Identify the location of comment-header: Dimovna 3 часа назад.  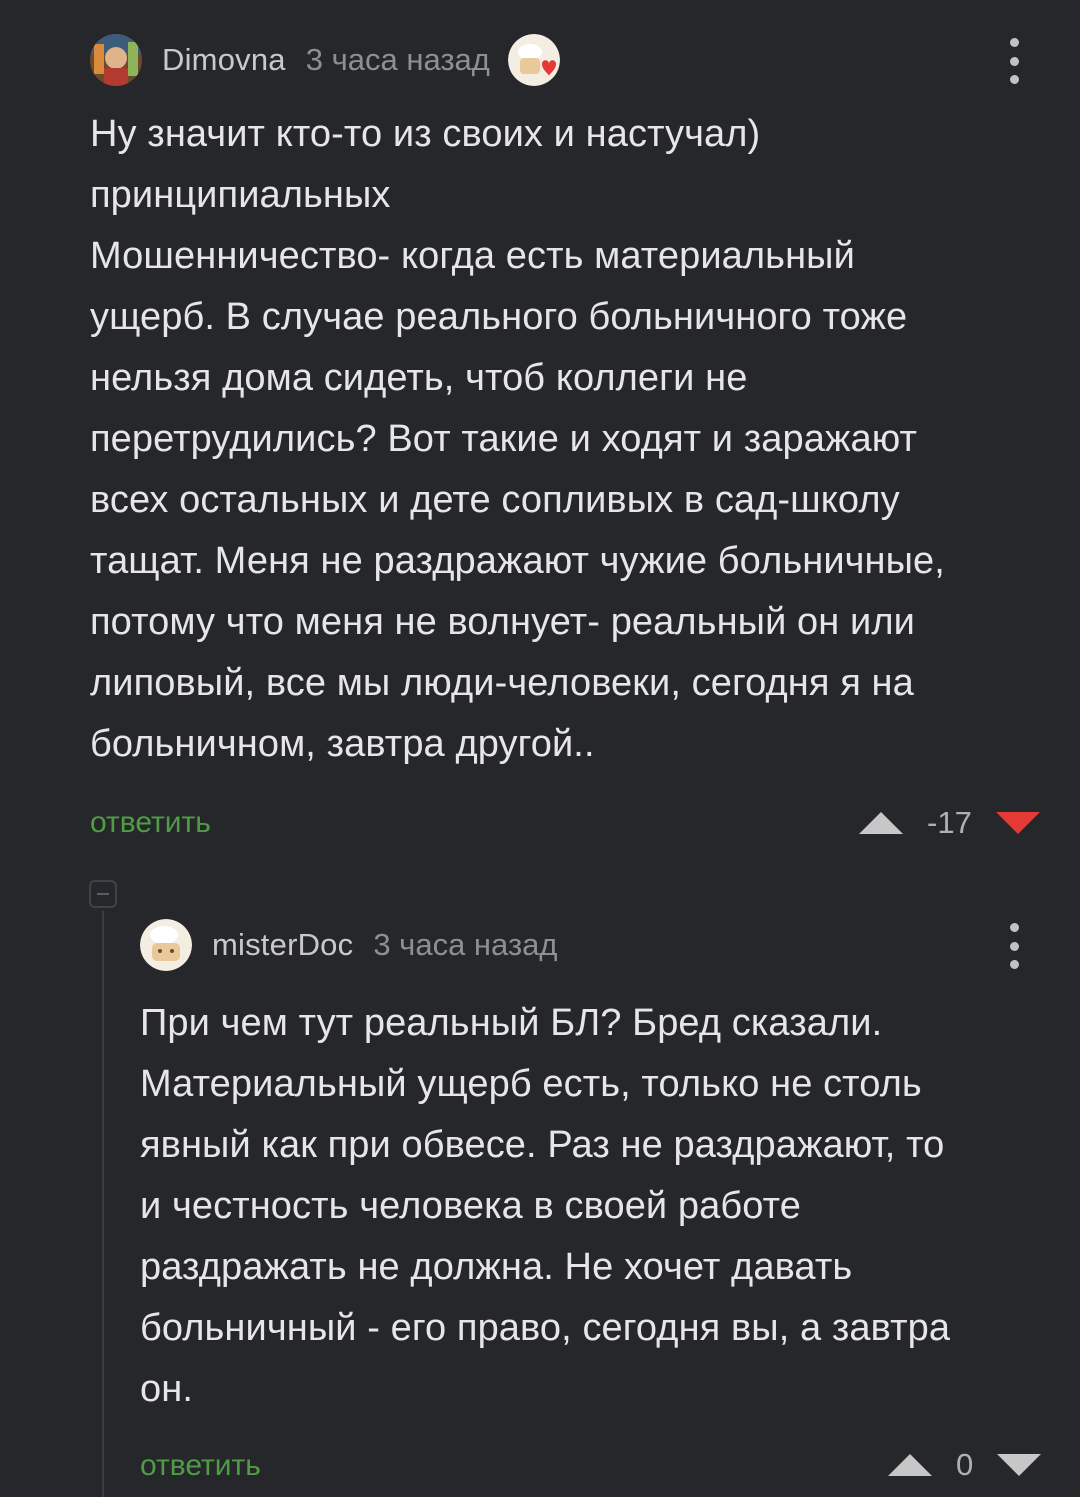
(325, 60).